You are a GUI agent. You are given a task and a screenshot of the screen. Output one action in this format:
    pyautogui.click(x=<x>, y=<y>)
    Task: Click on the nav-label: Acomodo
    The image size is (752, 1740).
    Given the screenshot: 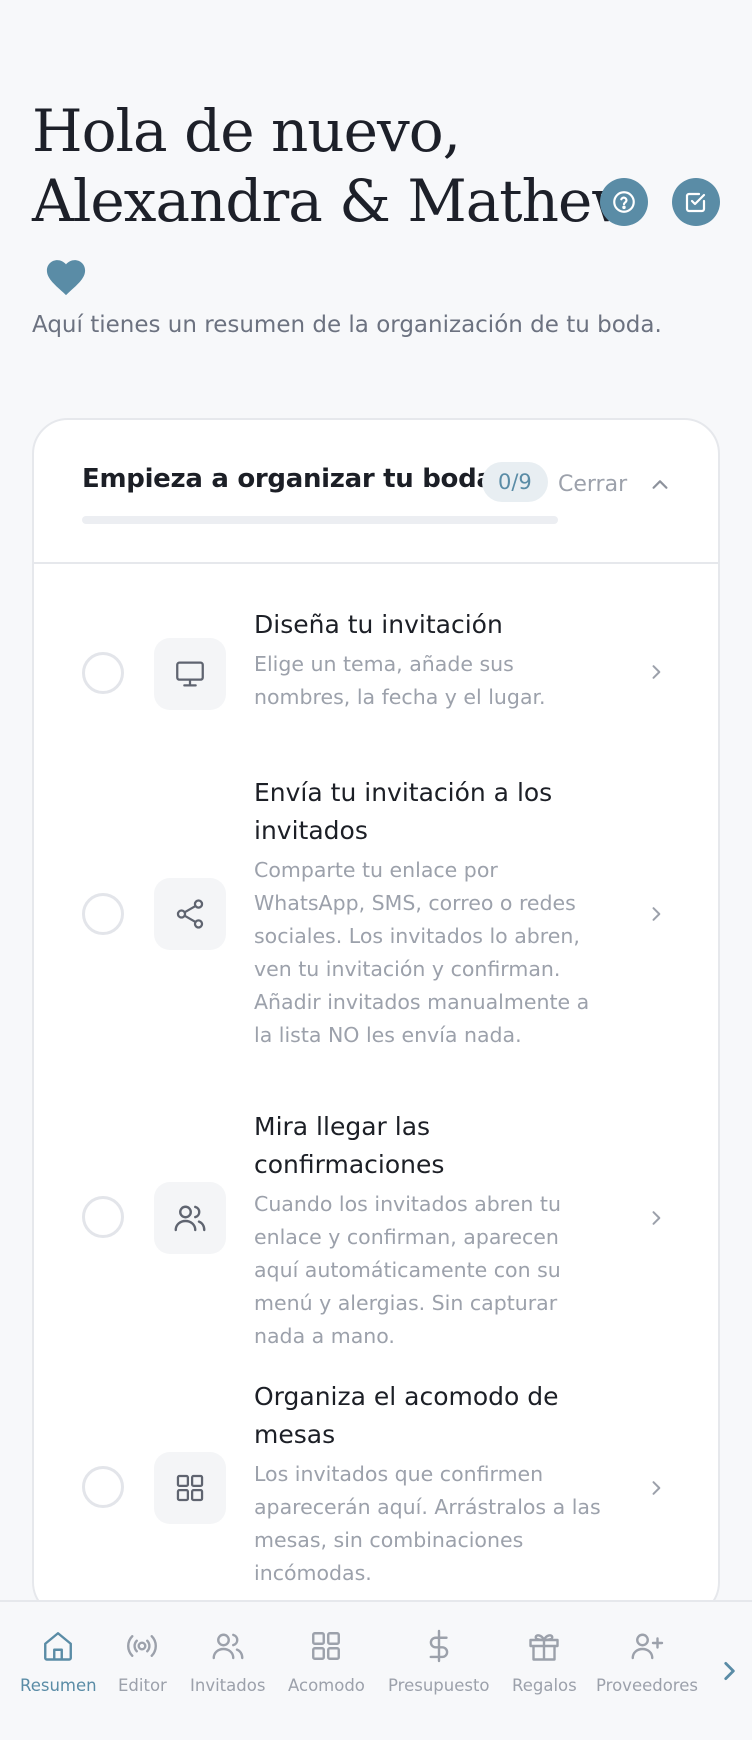 What is the action you would take?
    pyautogui.click(x=326, y=1685)
    